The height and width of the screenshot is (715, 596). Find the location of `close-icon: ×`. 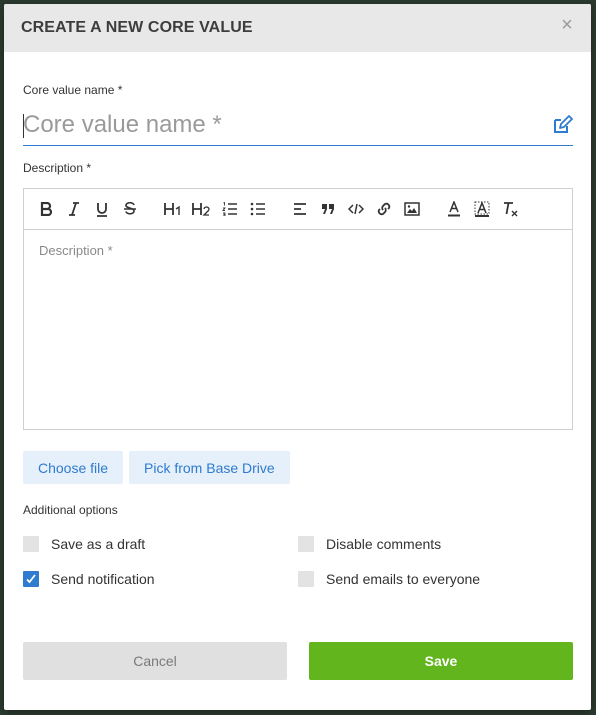

close-icon: × is located at coordinates (567, 25).